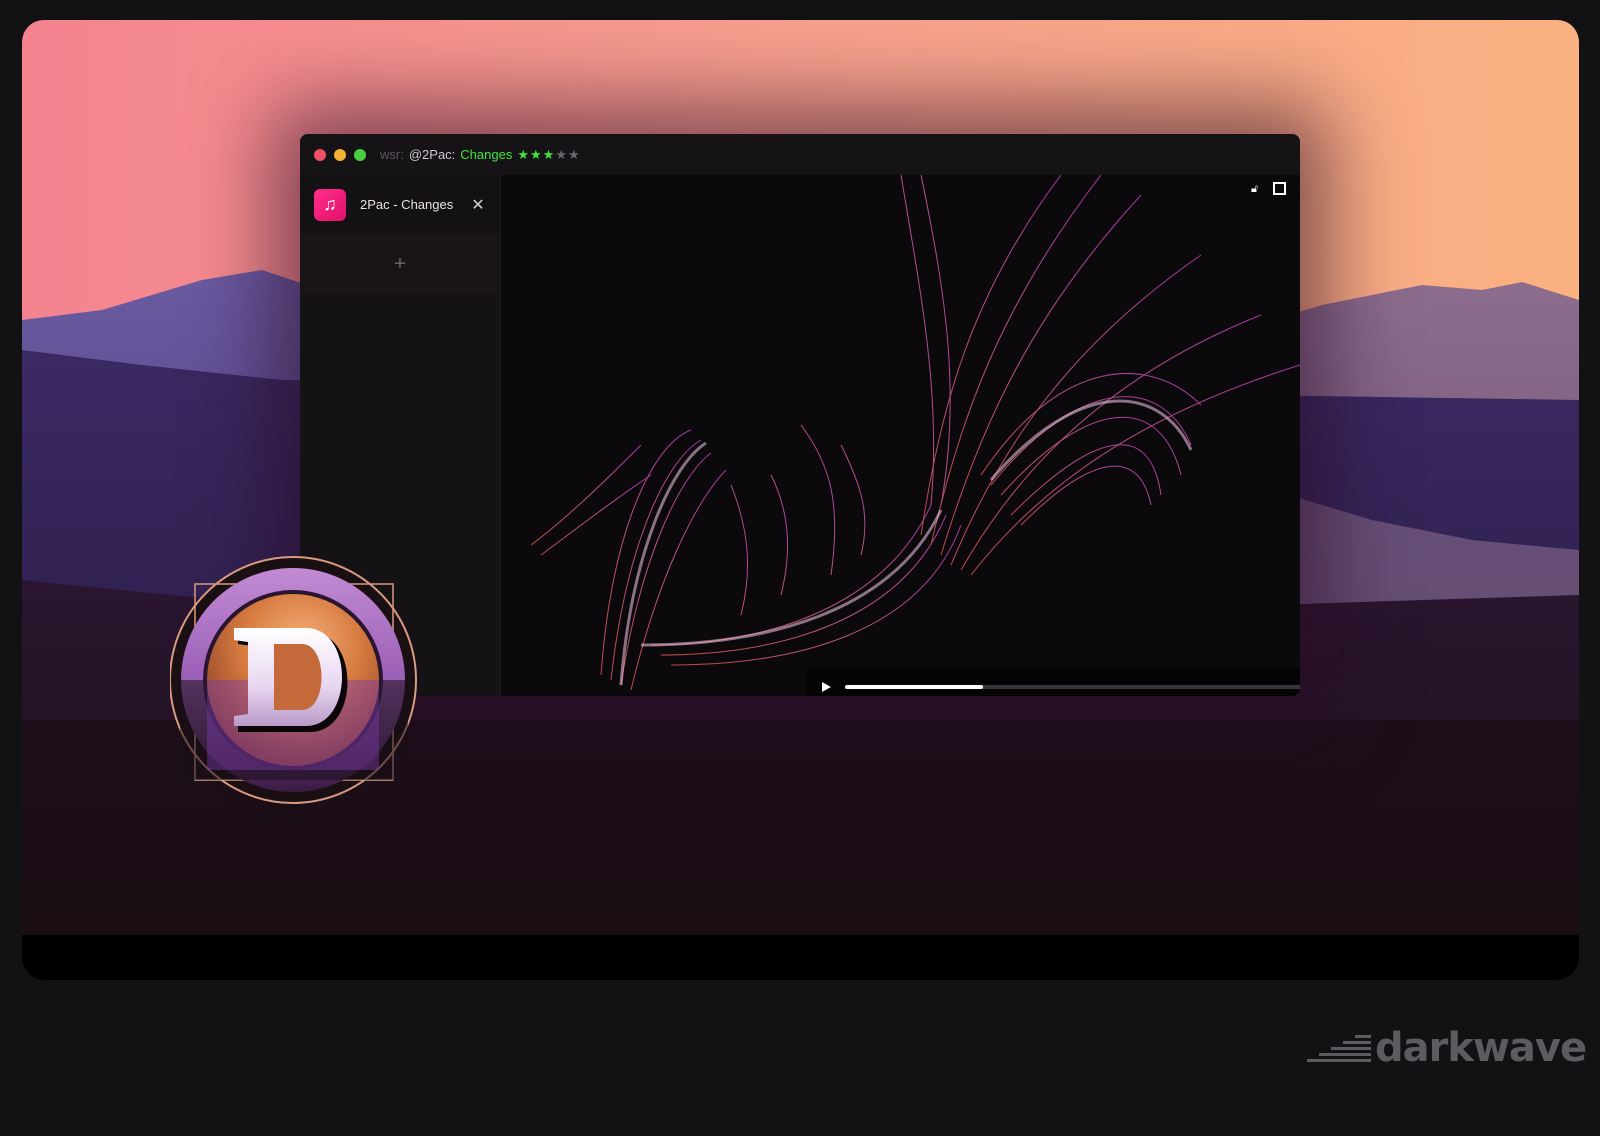 This screenshot has height=1136, width=1600. Describe the element at coordinates (1268, 188) in the screenshot. I see `visualizer-controls: 🔓︎` at that location.